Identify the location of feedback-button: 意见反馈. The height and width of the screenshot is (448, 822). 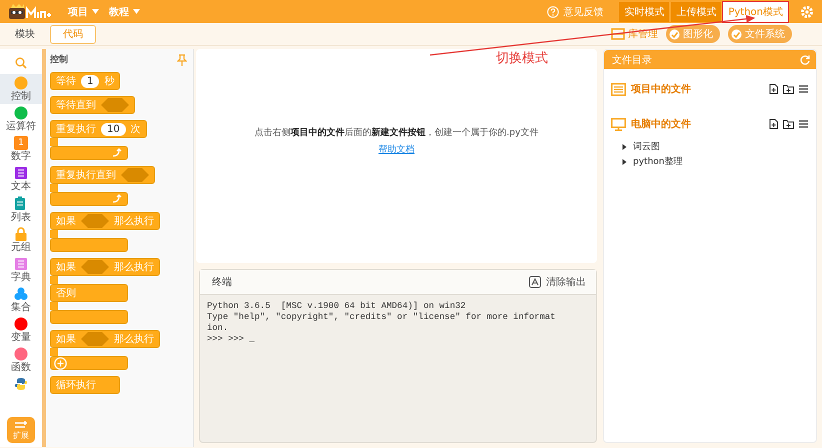
(575, 11).